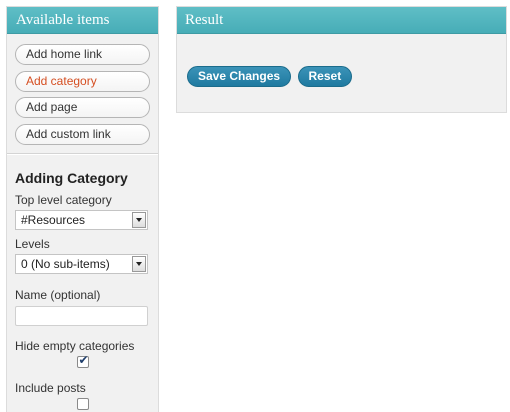  What do you see at coordinates (82, 134) in the screenshot?
I see `add-custom-link-button: Add custom link` at bounding box center [82, 134].